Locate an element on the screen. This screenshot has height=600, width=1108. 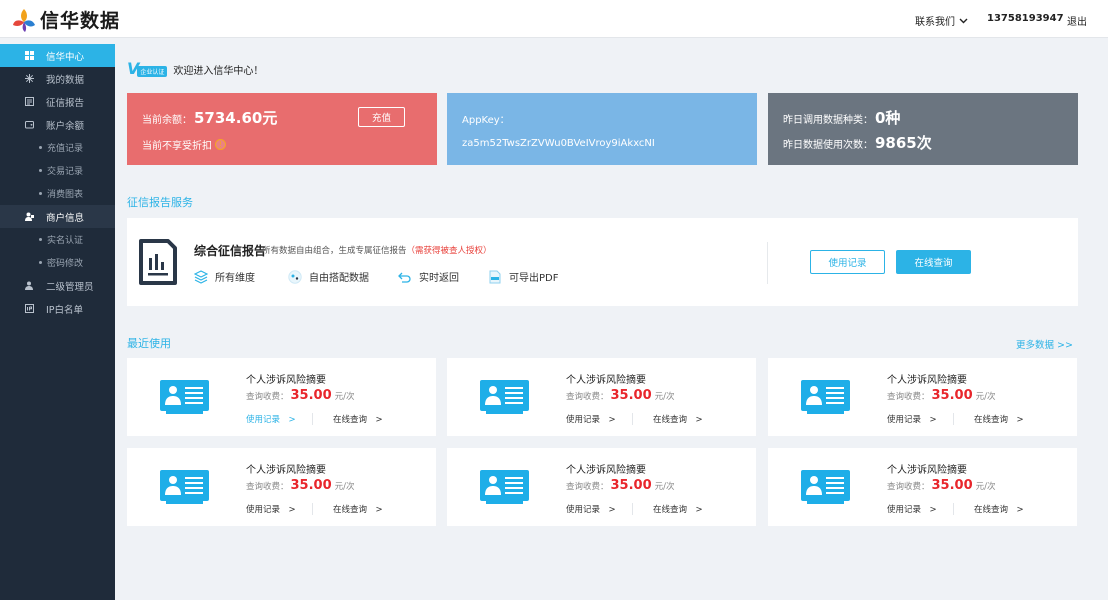
sidebar-item-label: 信华中心 is located at coordinates (65, 57).